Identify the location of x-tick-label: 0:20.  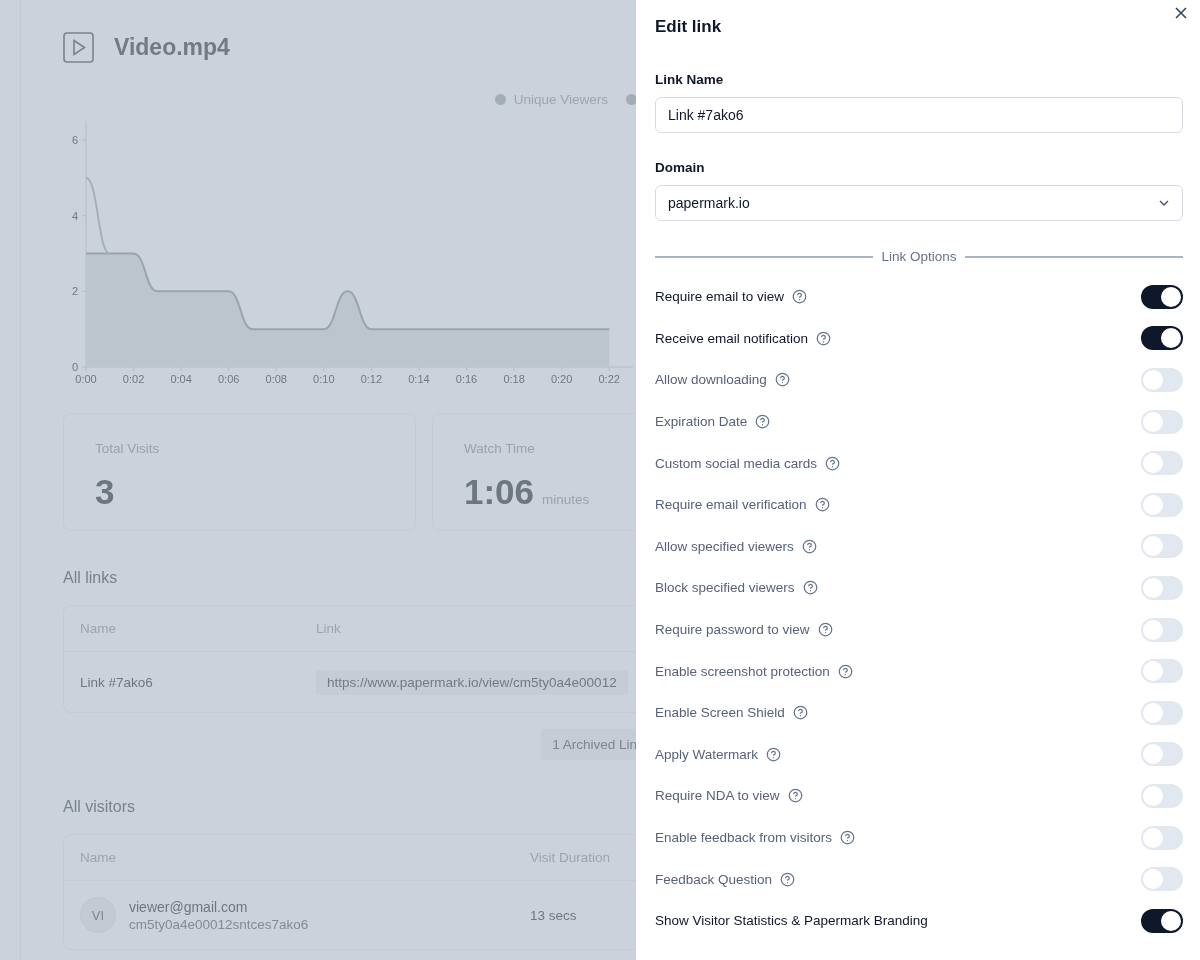
(561, 379).